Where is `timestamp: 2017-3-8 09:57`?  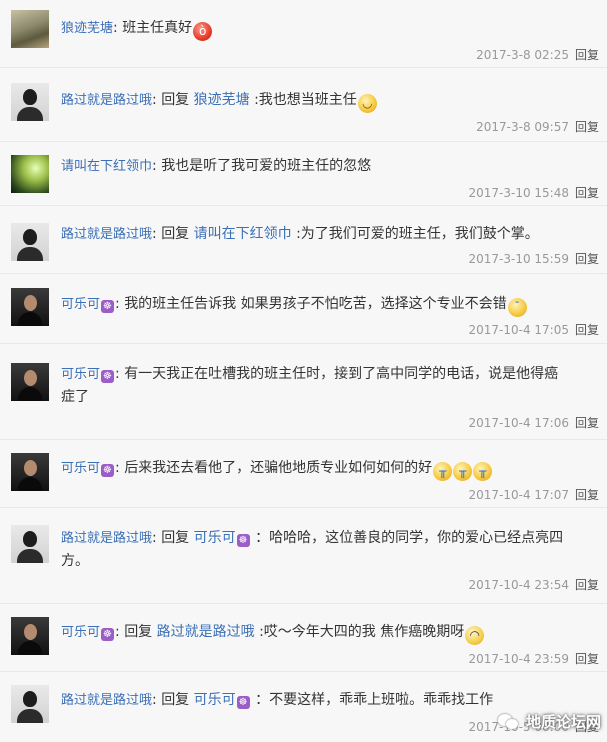 timestamp: 2017-3-8 09:57 is located at coordinates (522, 127).